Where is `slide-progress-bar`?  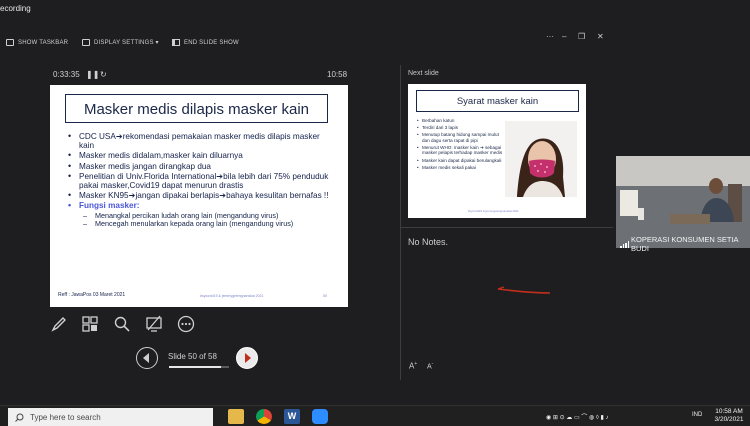
slide-progress-bar is located at coordinates (199, 367).